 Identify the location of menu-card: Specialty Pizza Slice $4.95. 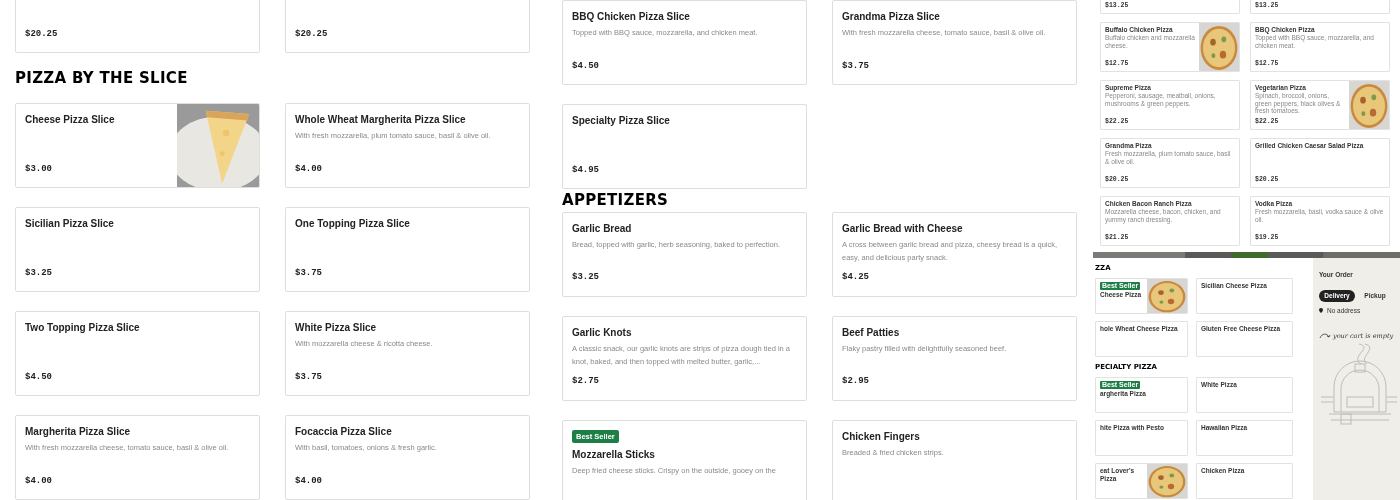
(684, 146).